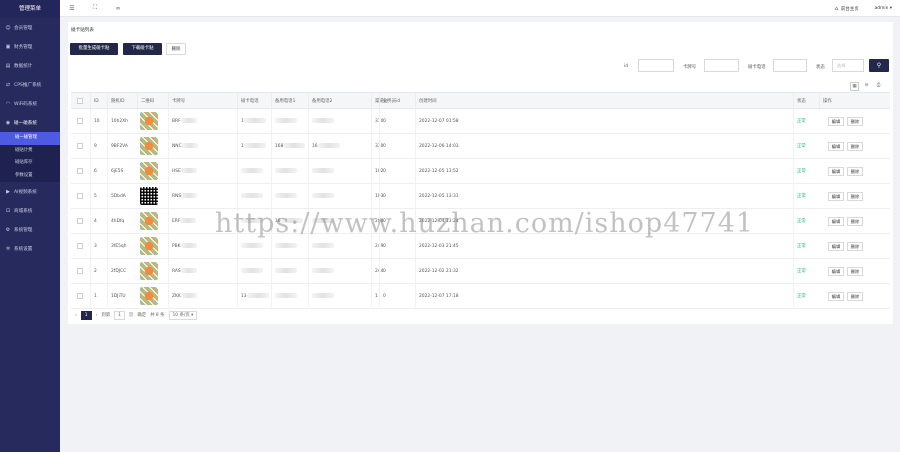 The height and width of the screenshot is (452, 900). Describe the element at coordinates (80, 101) in the screenshot. I see `select-all-checkbox` at that location.